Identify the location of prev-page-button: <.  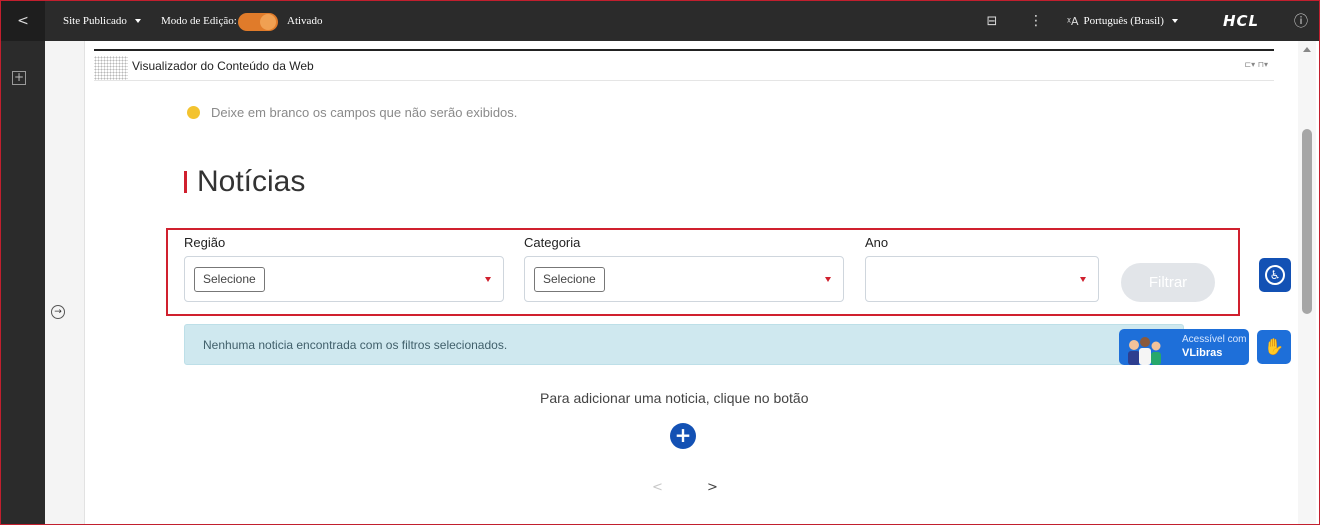
(657, 487).